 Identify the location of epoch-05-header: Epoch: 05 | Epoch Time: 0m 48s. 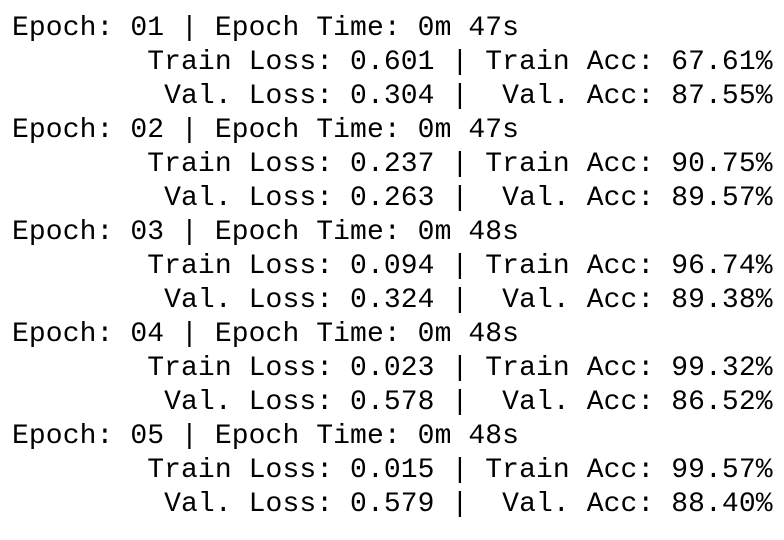
(266, 436).